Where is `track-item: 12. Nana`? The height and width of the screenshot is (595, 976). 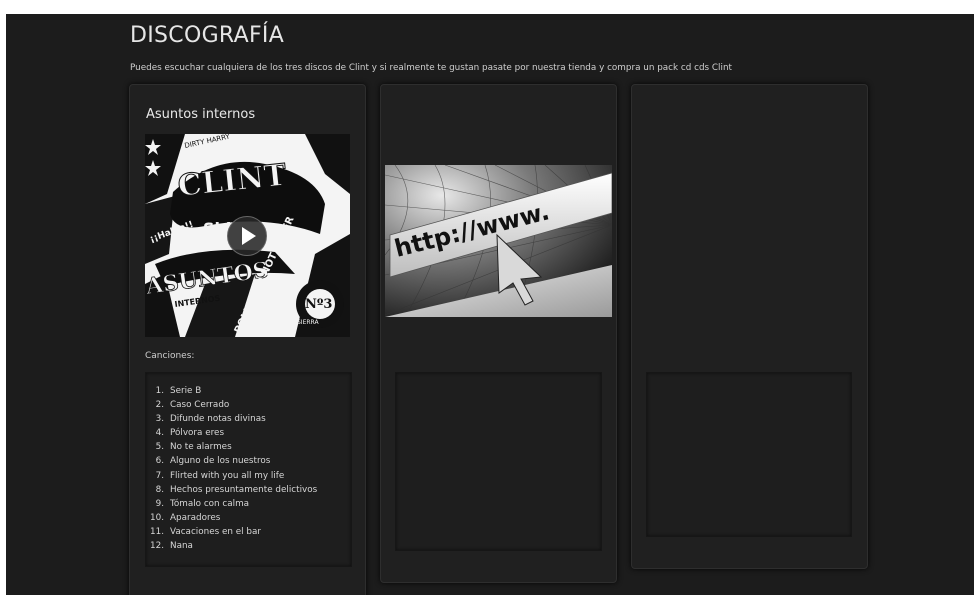
track-item: 12. Nana is located at coordinates (248, 546).